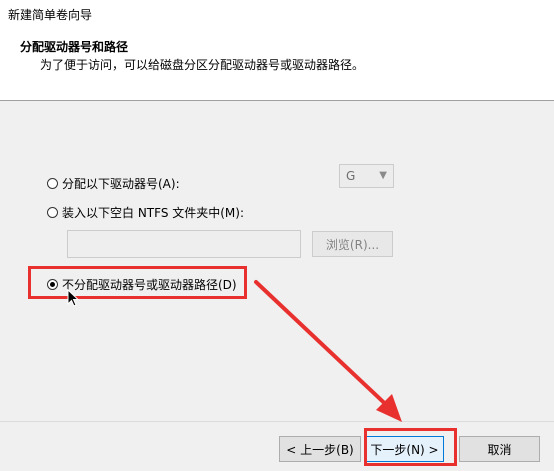 Image resolution: width=554 pixels, height=471 pixels. What do you see at coordinates (153, 213) in the screenshot?
I see `option-mount-folder-label: 装入以下空白 NTFS 文件夹中(M):` at bounding box center [153, 213].